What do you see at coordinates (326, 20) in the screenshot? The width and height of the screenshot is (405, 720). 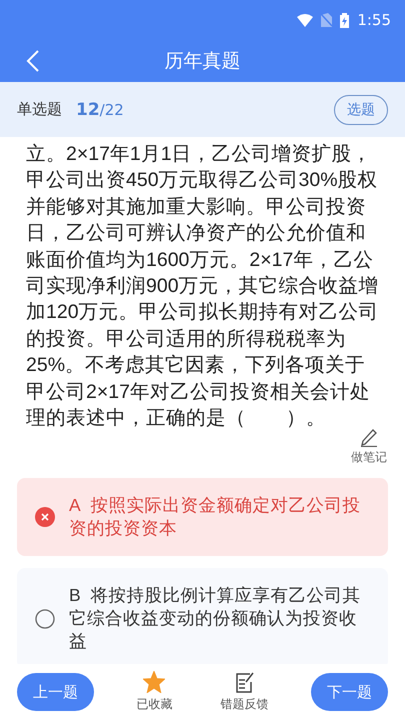 I see `no-sim-icon` at bounding box center [326, 20].